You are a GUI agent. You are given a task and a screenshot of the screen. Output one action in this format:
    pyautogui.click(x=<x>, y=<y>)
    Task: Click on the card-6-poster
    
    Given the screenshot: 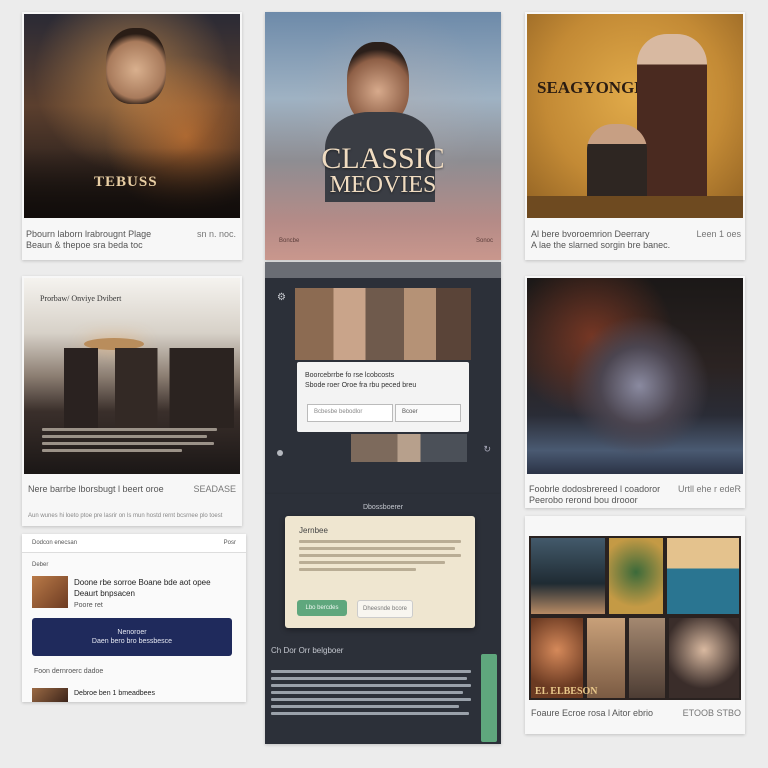 What is the action you would take?
    pyautogui.click(x=635, y=376)
    